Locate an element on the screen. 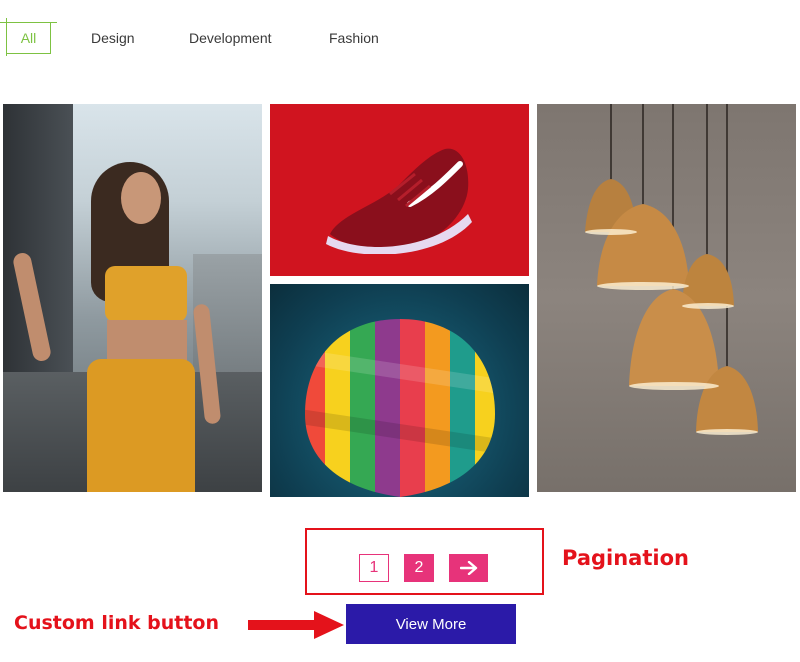 The image size is (800, 662). filter-tab-fashion: Fashion is located at coordinates (354, 38).